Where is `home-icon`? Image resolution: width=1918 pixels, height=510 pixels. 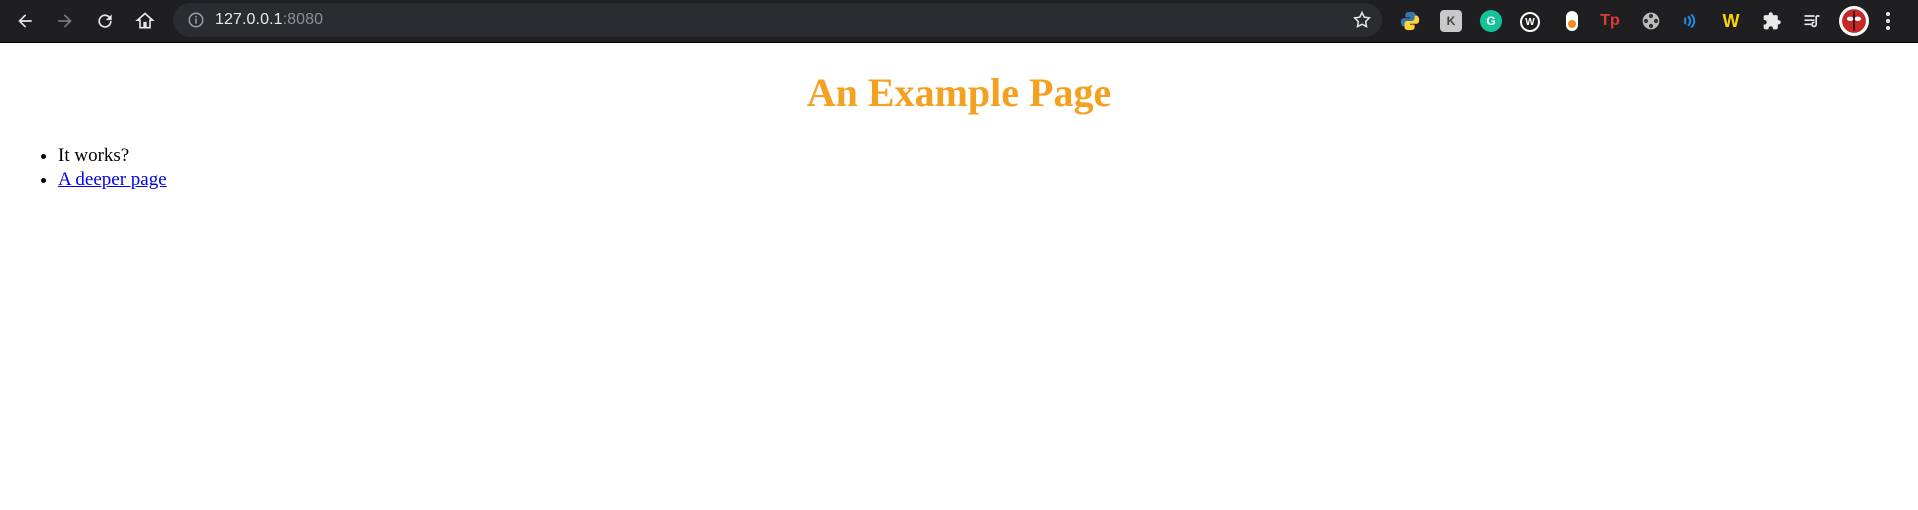
home-icon is located at coordinates (145, 20).